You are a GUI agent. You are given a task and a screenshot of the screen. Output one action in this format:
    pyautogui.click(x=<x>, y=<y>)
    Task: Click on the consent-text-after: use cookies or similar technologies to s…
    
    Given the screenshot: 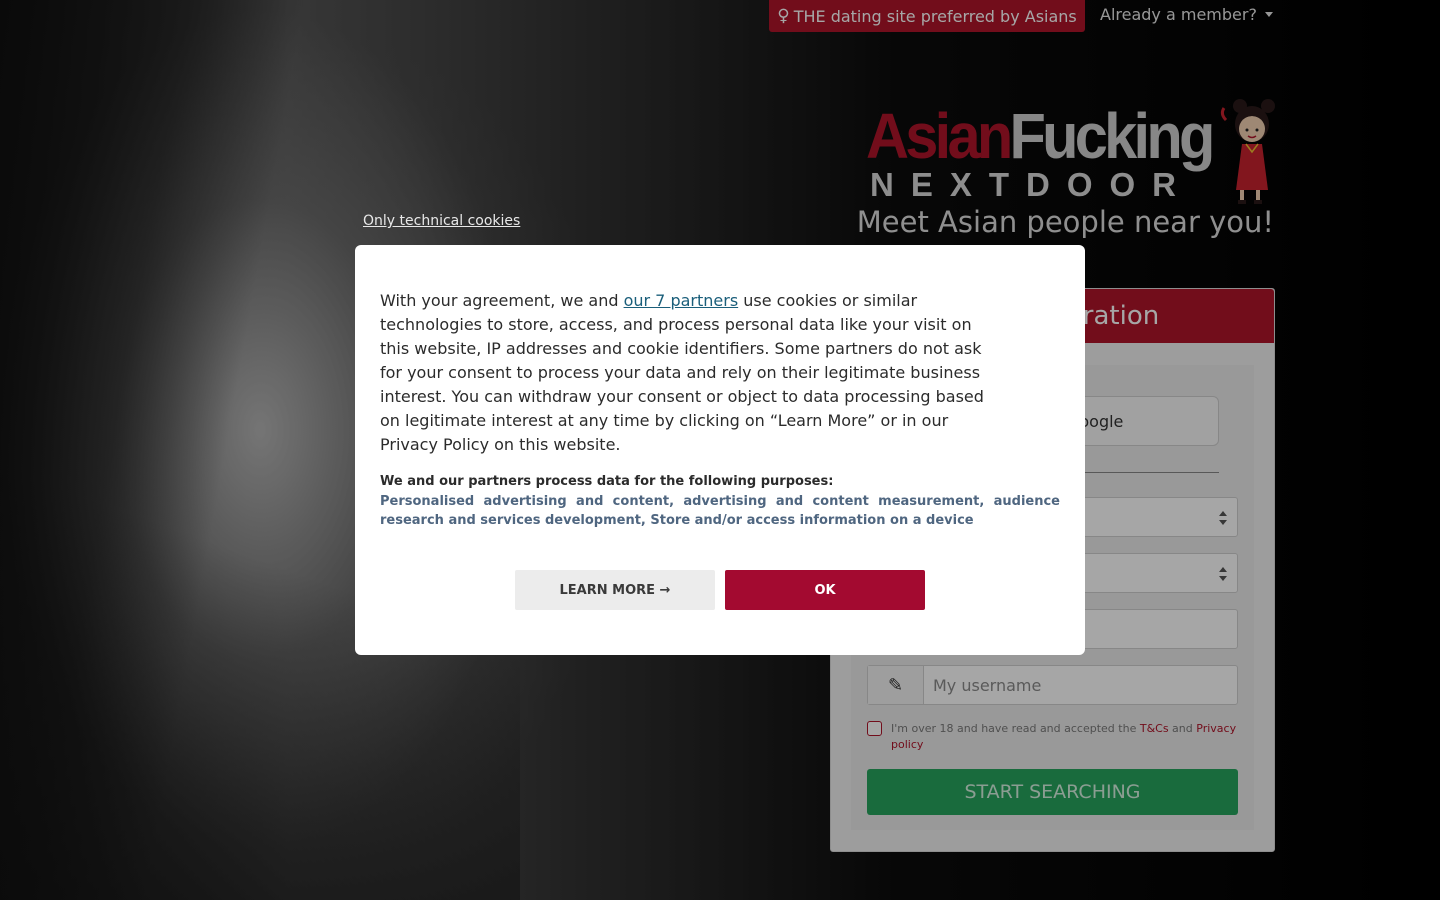 What is the action you would take?
    pyautogui.click(x=682, y=372)
    